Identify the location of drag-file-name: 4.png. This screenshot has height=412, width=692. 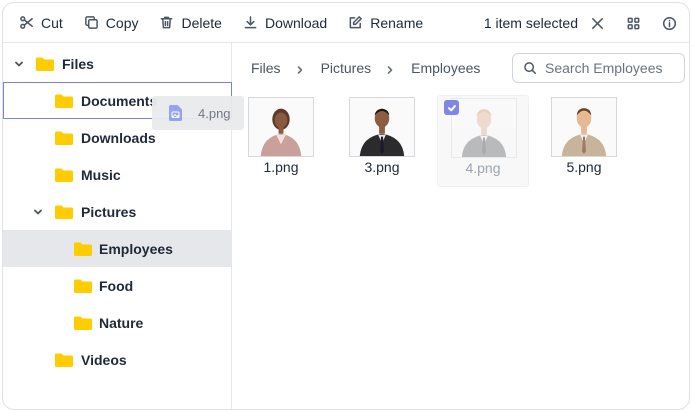
(214, 113).